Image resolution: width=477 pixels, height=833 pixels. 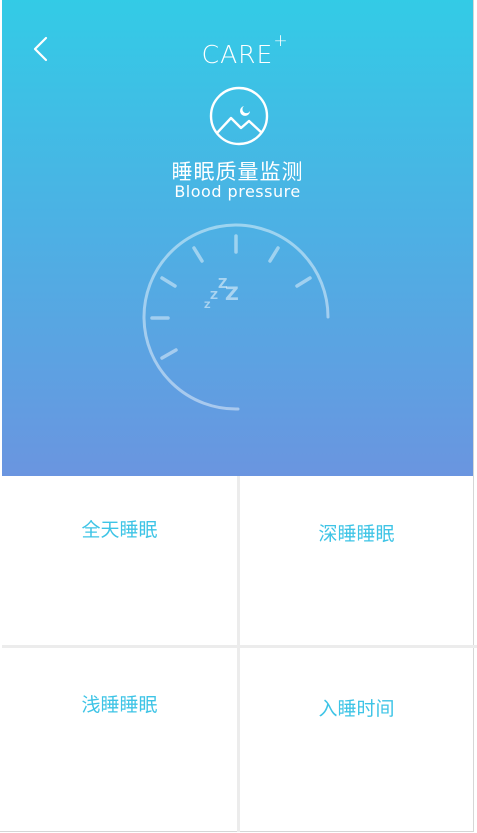 I want to click on grid-item-sleep-onset-time: 入睡时间, so click(x=356, y=707).